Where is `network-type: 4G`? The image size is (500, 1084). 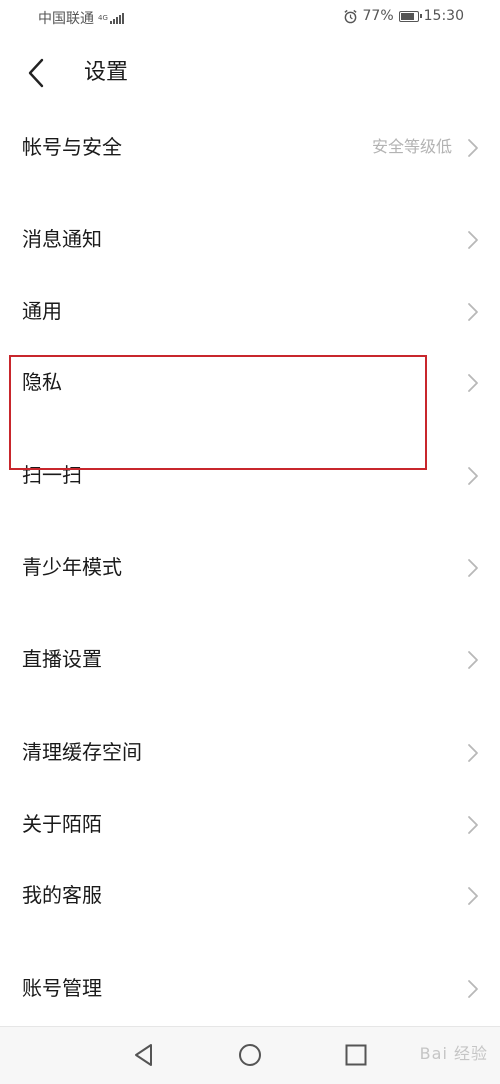 network-type: 4G is located at coordinates (103, 17).